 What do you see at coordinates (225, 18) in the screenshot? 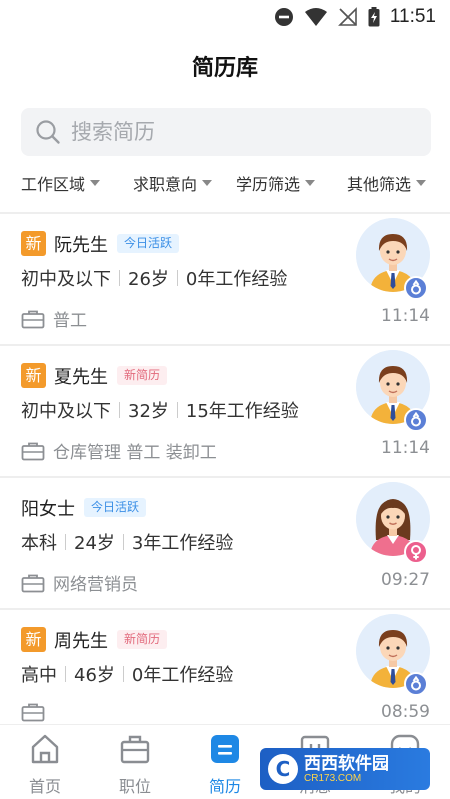
I see `status-bar: 11:51` at bounding box center [225, 18].